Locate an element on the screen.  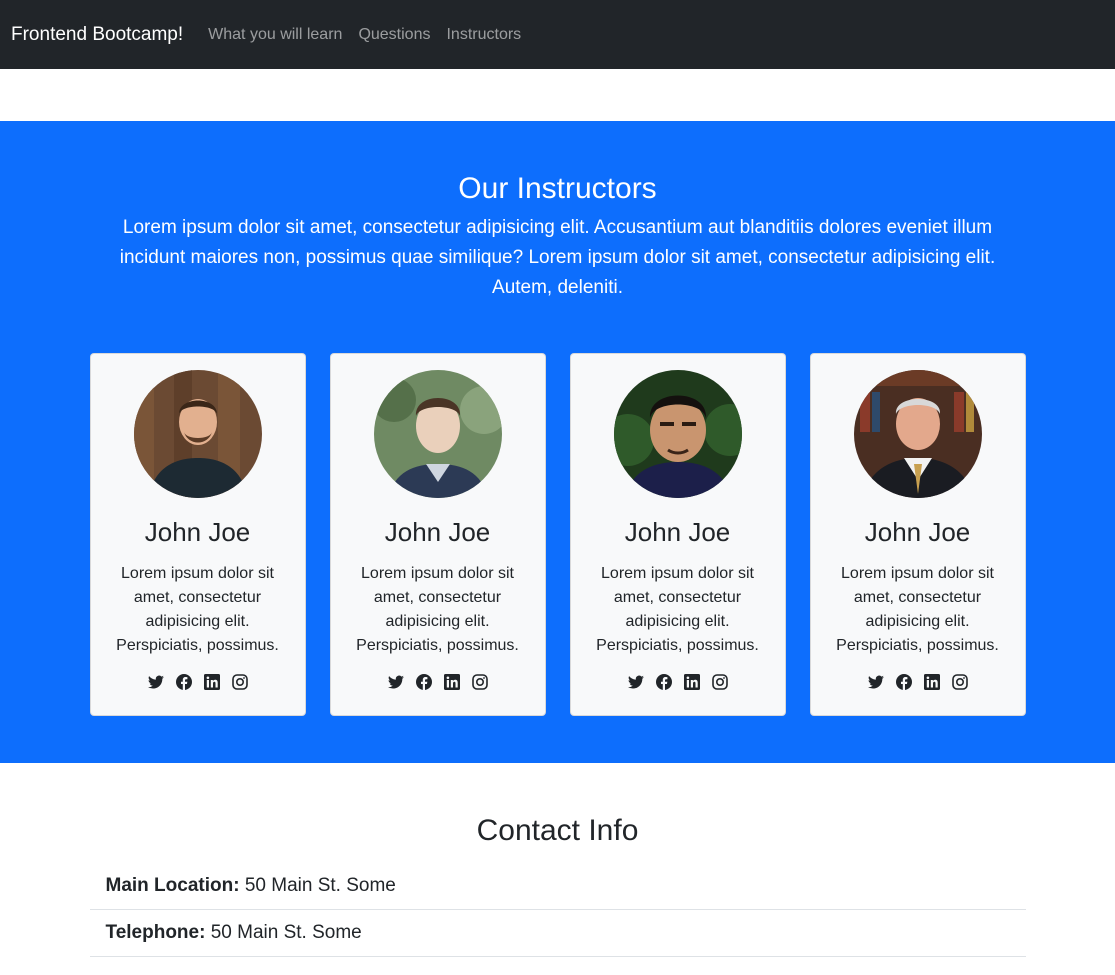
contact-label: Telephone: is located at coordinates (155, 932).